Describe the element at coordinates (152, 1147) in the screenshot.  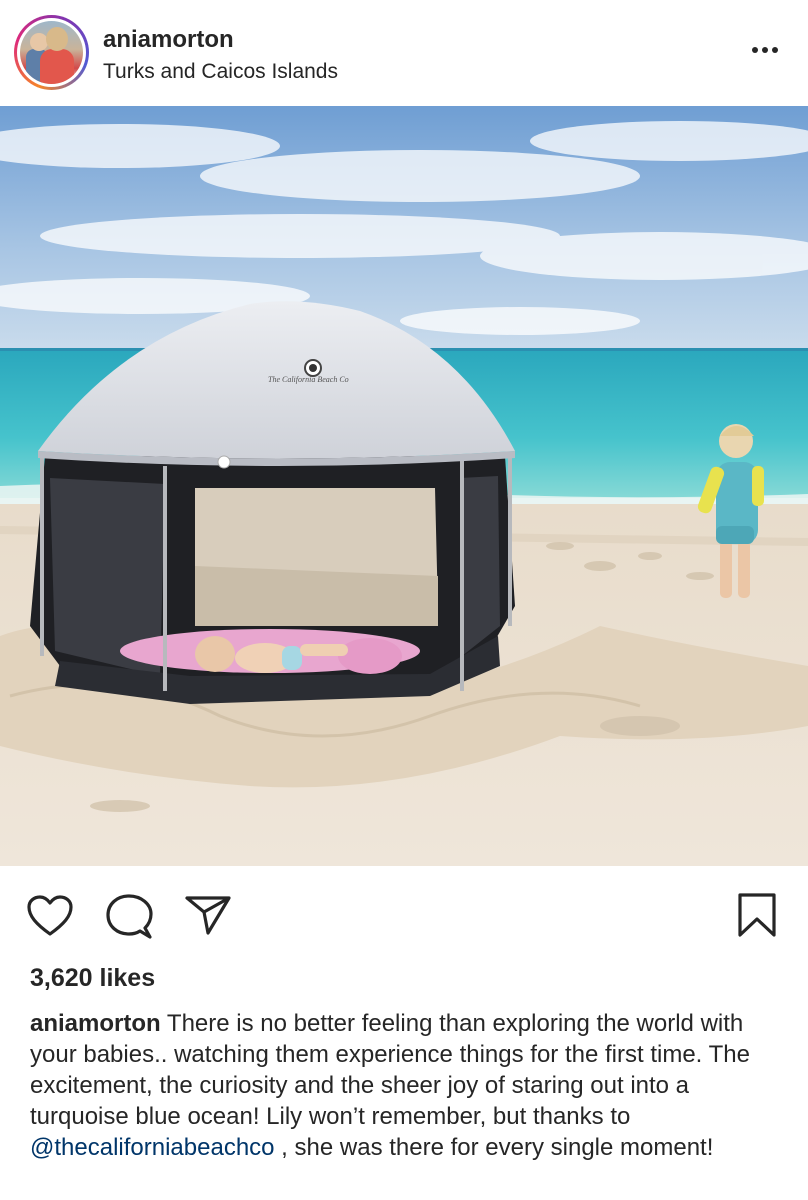
I see `caption-mention-link: @thecaliforniabeachco` at that location.